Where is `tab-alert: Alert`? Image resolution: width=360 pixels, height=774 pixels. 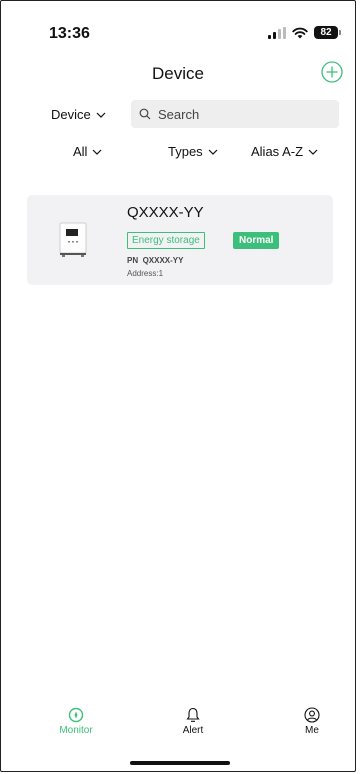
tab-alert: Alert is located at coordinates (193, 721).